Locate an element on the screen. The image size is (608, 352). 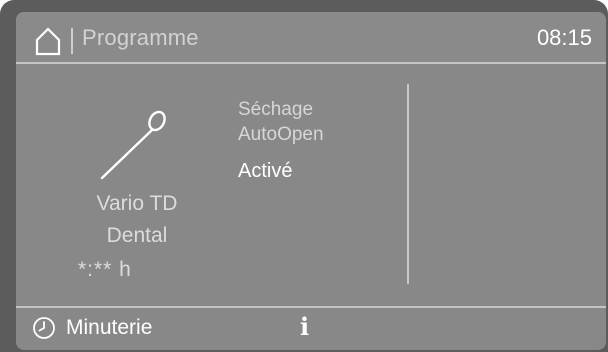
program-name-line1: Vario TD is located at coordinates (137, 203).